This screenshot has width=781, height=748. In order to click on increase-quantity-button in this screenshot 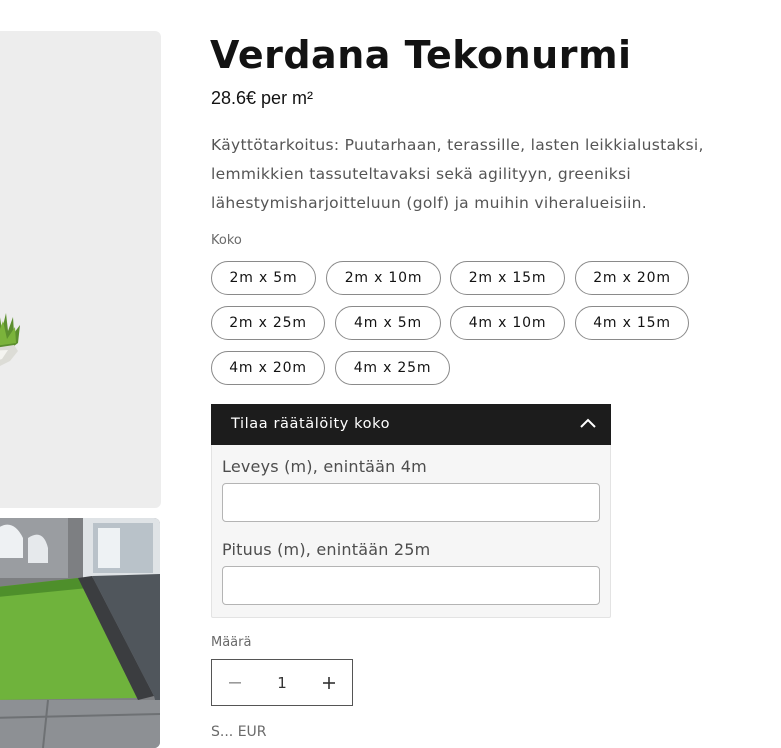, I will do `click(329, 682)`.